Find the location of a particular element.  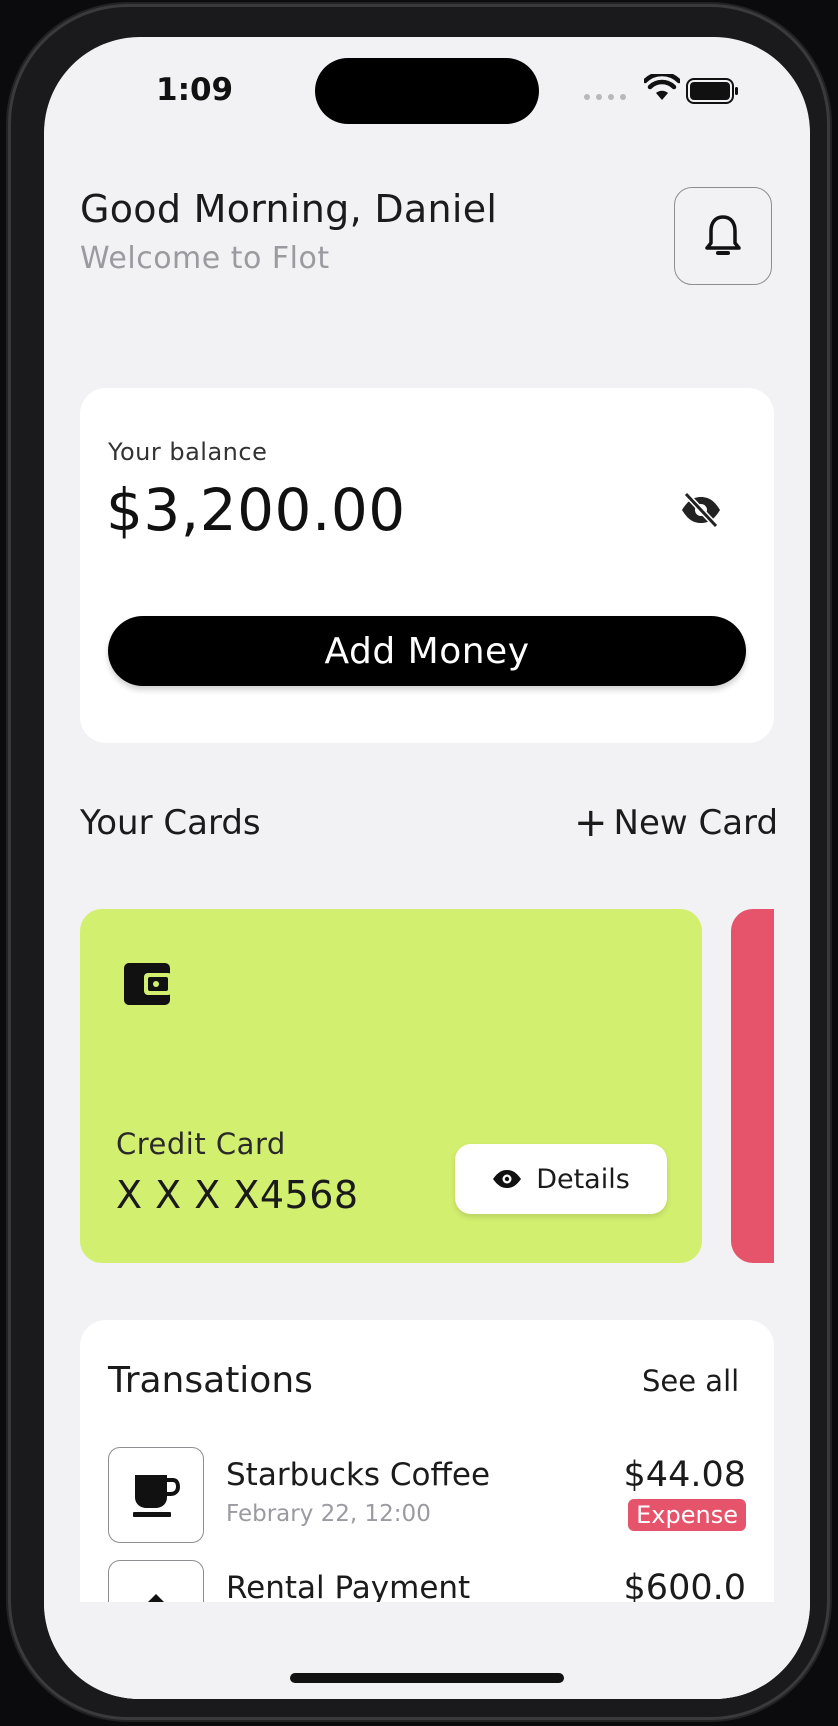

see-all-link: See all is located at coordinates (690, 1381).